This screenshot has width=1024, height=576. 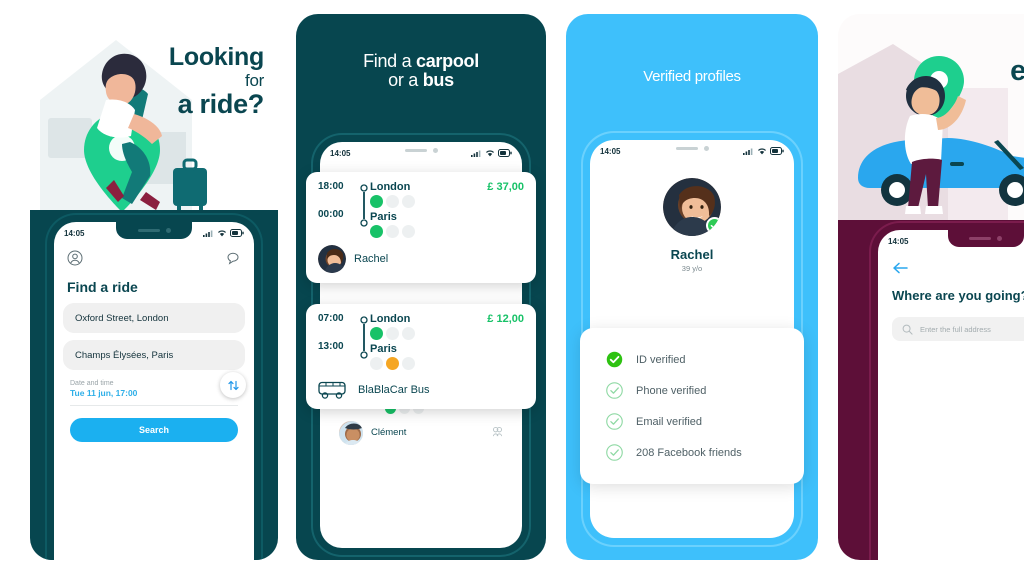 I want to click on verification-item-email: Email verified, so click(x=692, y=421).